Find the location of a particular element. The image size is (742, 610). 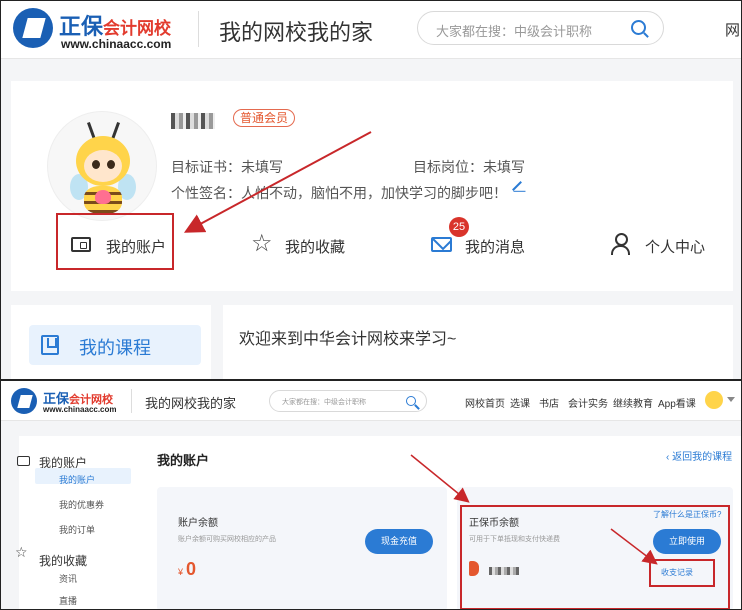

signature-value: 人怕不动，脑怕不用，加快学习的脚步吧！ is located at coordinates (374, 193).